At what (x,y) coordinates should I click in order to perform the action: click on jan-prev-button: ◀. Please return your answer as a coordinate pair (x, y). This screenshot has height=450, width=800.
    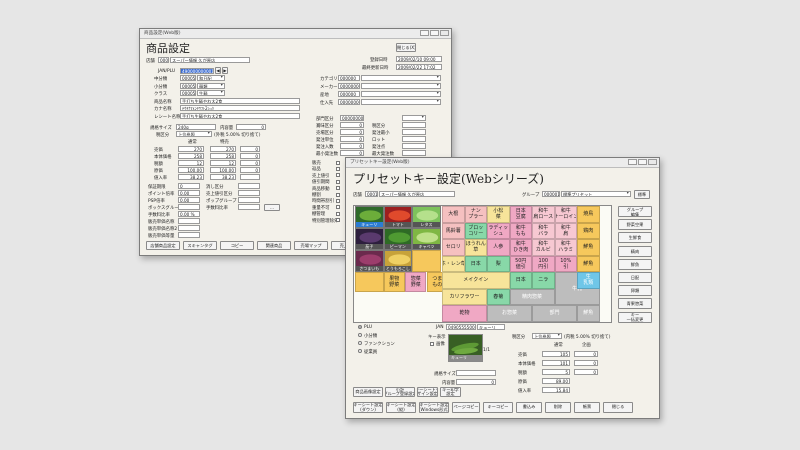
    Looking at the image, I should click on (218, 70).